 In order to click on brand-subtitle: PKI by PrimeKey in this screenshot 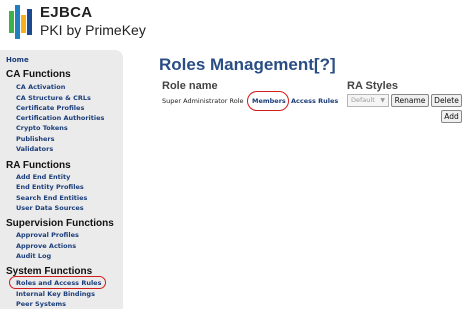, I will do `click(93, 30)`.